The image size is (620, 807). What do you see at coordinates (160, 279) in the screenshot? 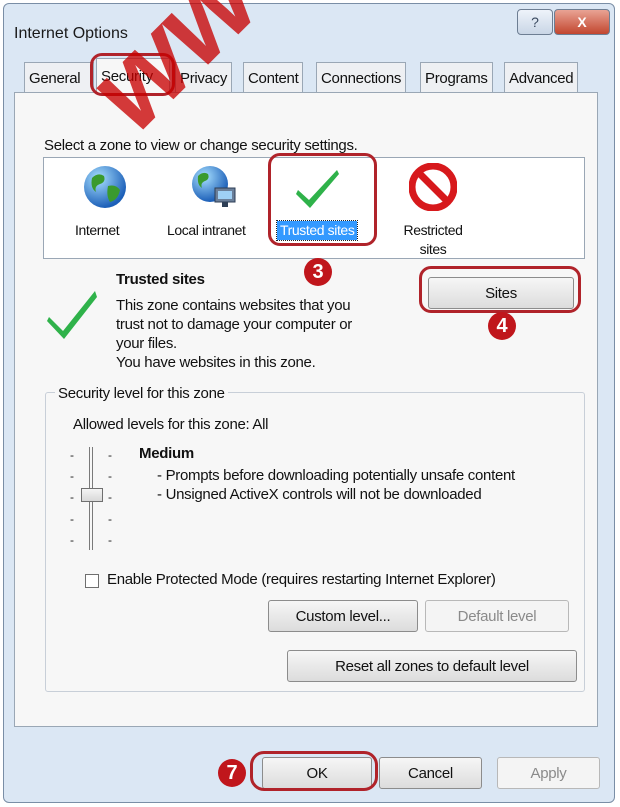
I see `zone-info-title: Trusted sites` at bounding box center [160, 279].